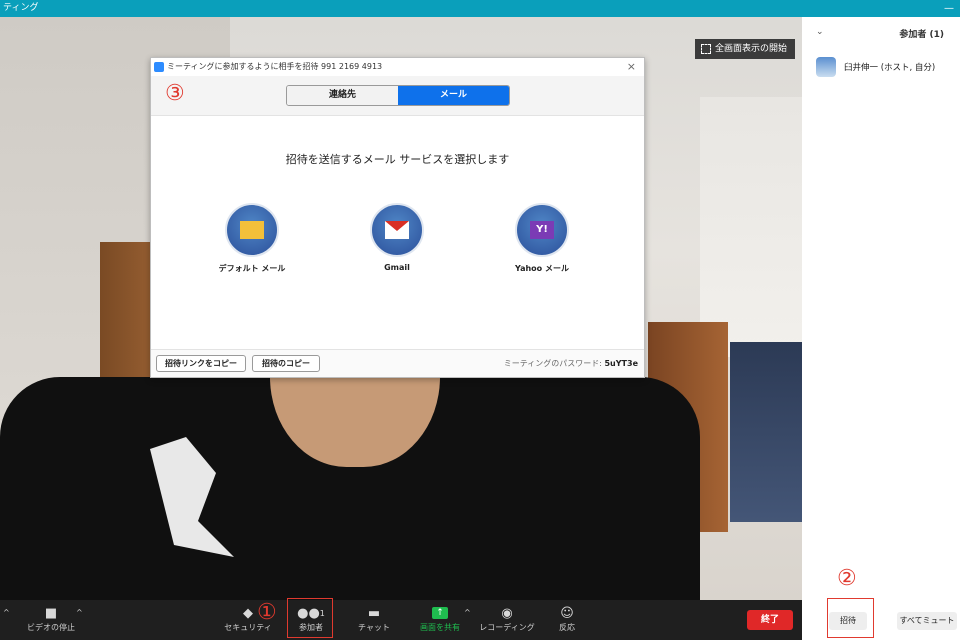  I want to click on share-screen-label: 画面を共有, so click(440, 627).